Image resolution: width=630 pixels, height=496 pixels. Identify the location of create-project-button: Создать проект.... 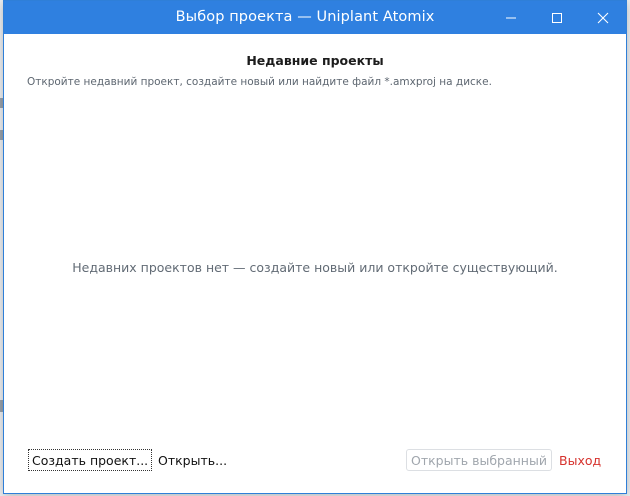
(90, 460).